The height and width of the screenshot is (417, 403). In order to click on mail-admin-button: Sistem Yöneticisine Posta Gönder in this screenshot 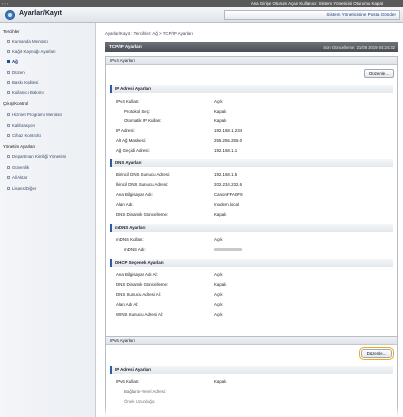, I will do `click(312, 15)`.